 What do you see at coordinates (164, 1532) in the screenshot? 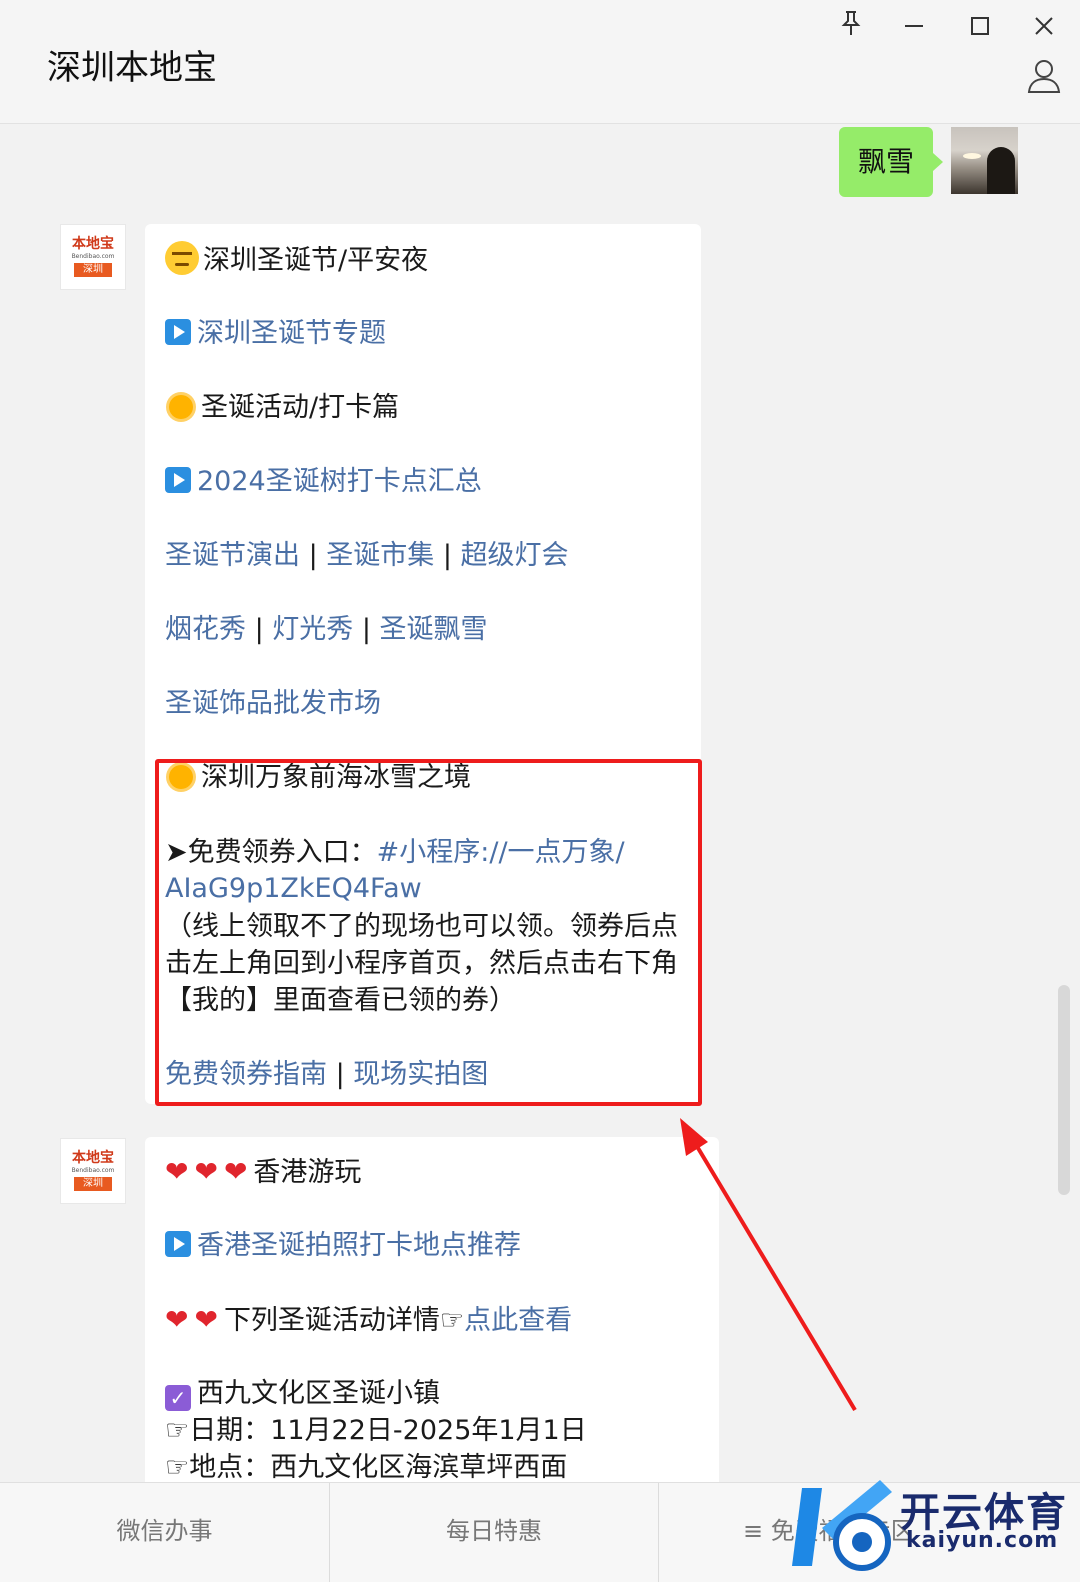
I see `tab-wechat-services: 微信办事` at bounding box center [164, 1532].